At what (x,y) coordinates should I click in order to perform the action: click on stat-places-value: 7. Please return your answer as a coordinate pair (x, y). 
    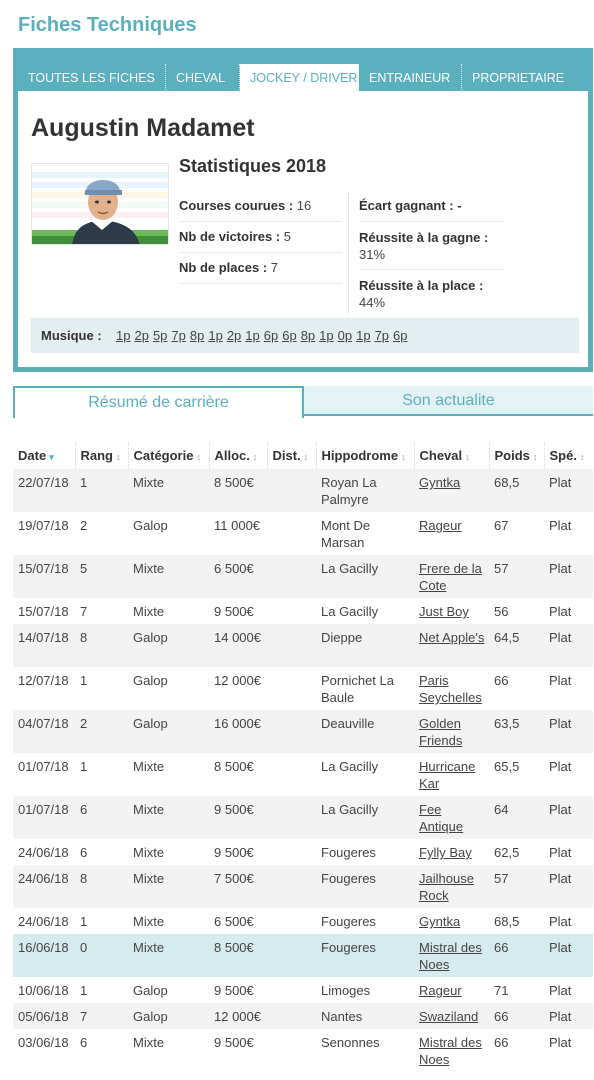
    Looking at the image, I should click on (274, 267).